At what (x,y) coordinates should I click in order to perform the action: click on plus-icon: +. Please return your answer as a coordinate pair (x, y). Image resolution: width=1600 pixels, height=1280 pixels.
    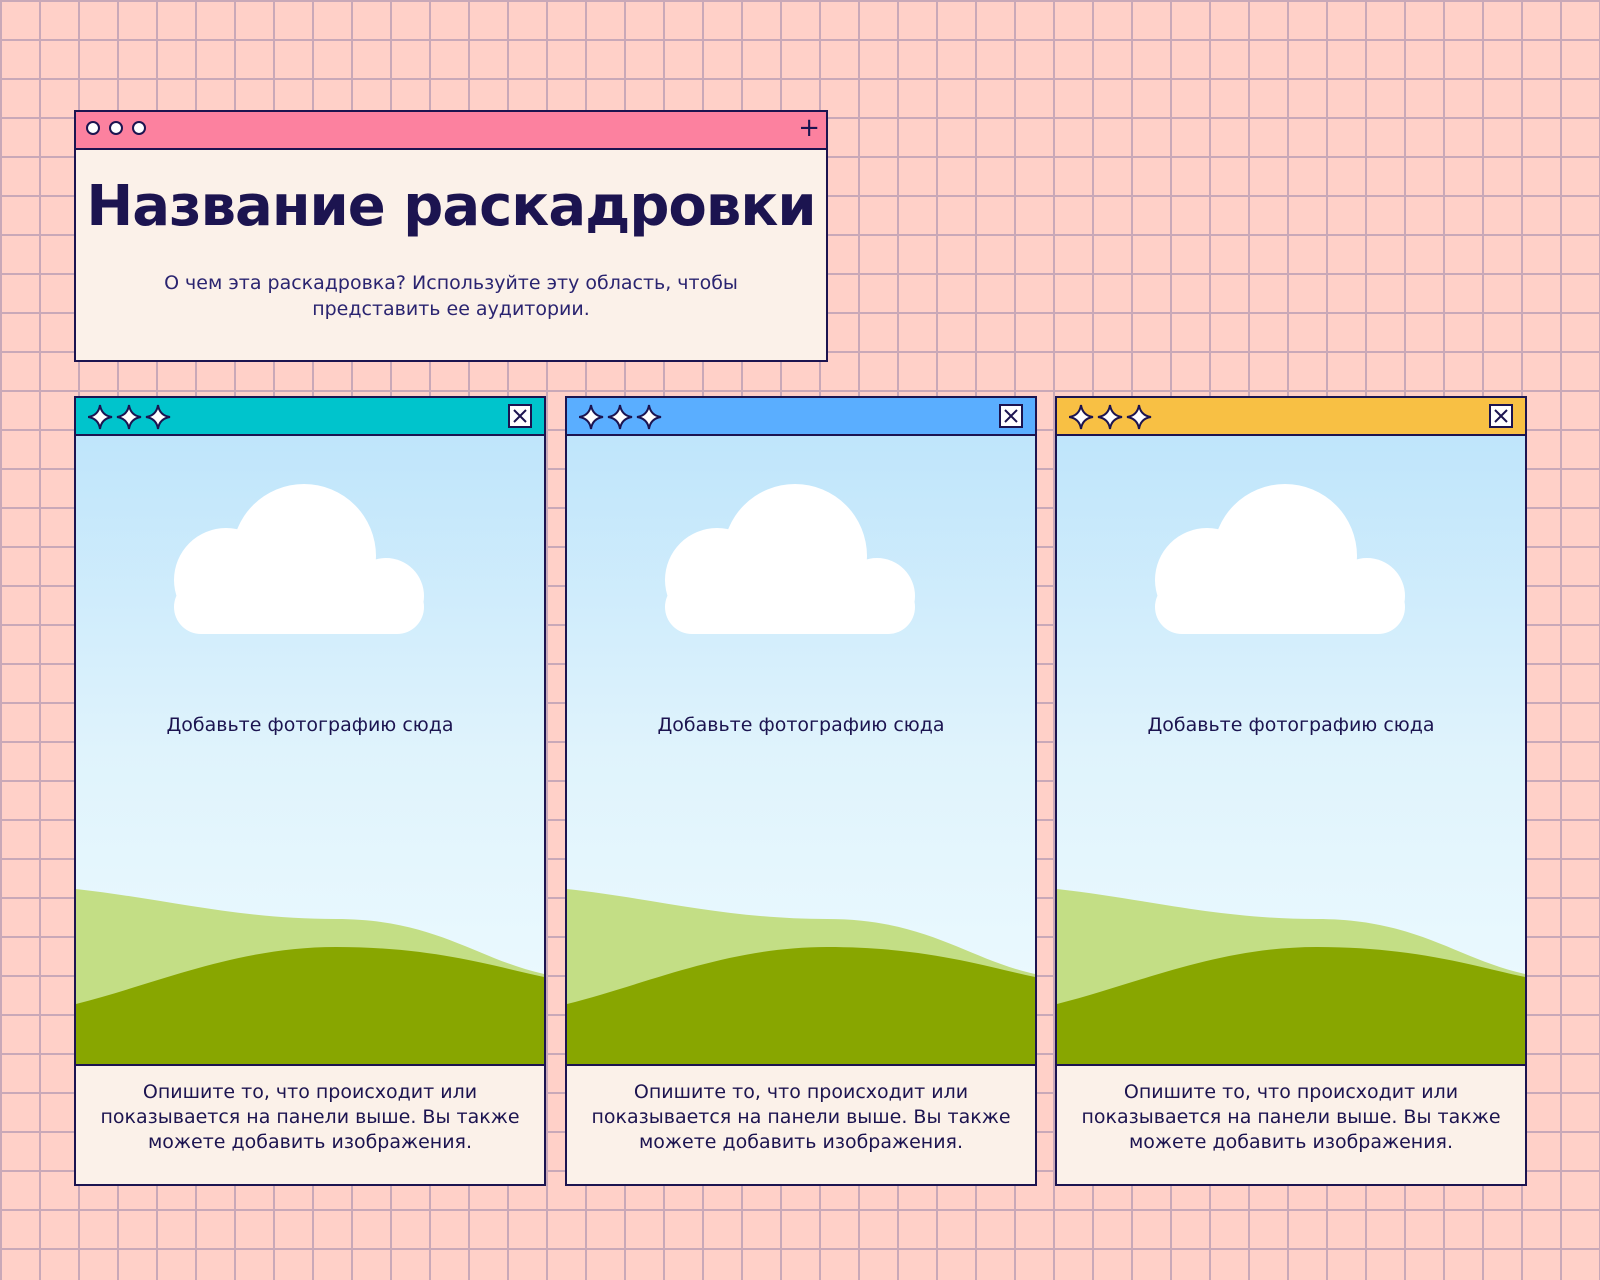
    Looking at the image, I should click on (809, 128).